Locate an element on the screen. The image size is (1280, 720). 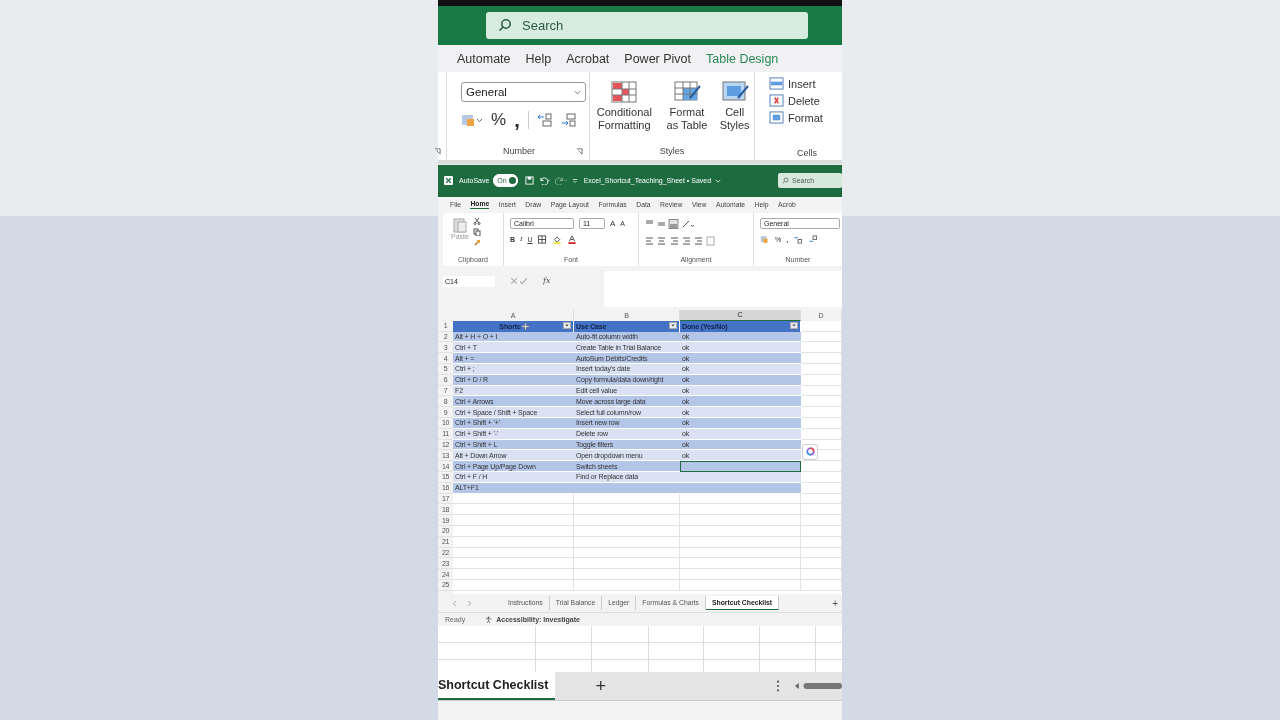
cells-button: Insert is located at coordinates (805, 83).